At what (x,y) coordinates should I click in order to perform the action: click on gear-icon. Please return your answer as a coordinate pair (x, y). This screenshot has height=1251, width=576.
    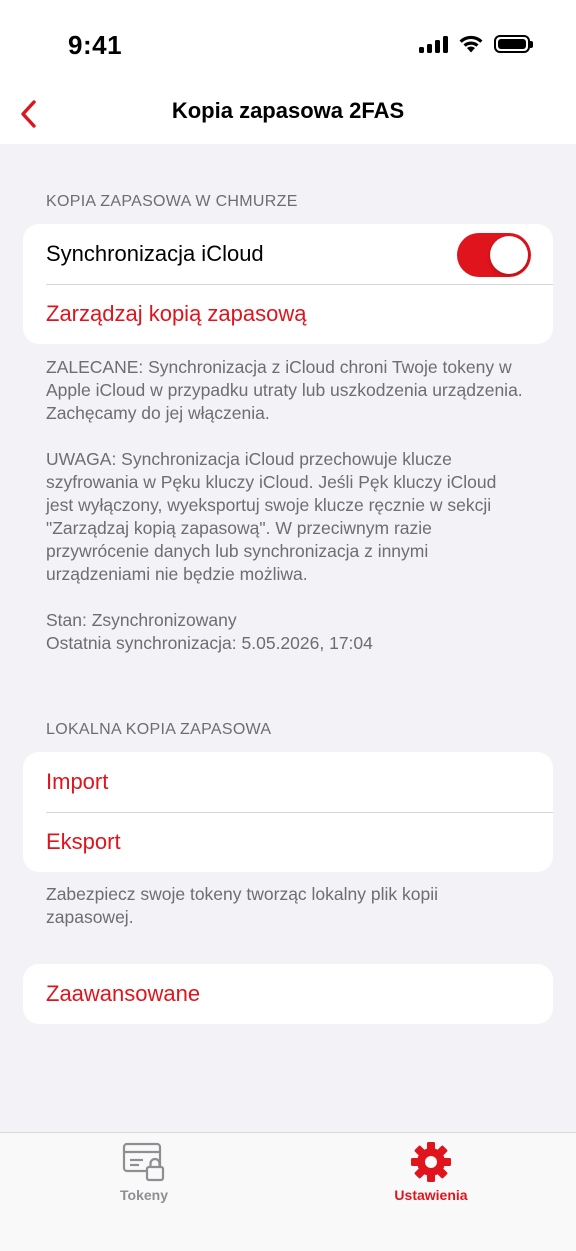
    Looking at the image, I should click on (431, 1162).